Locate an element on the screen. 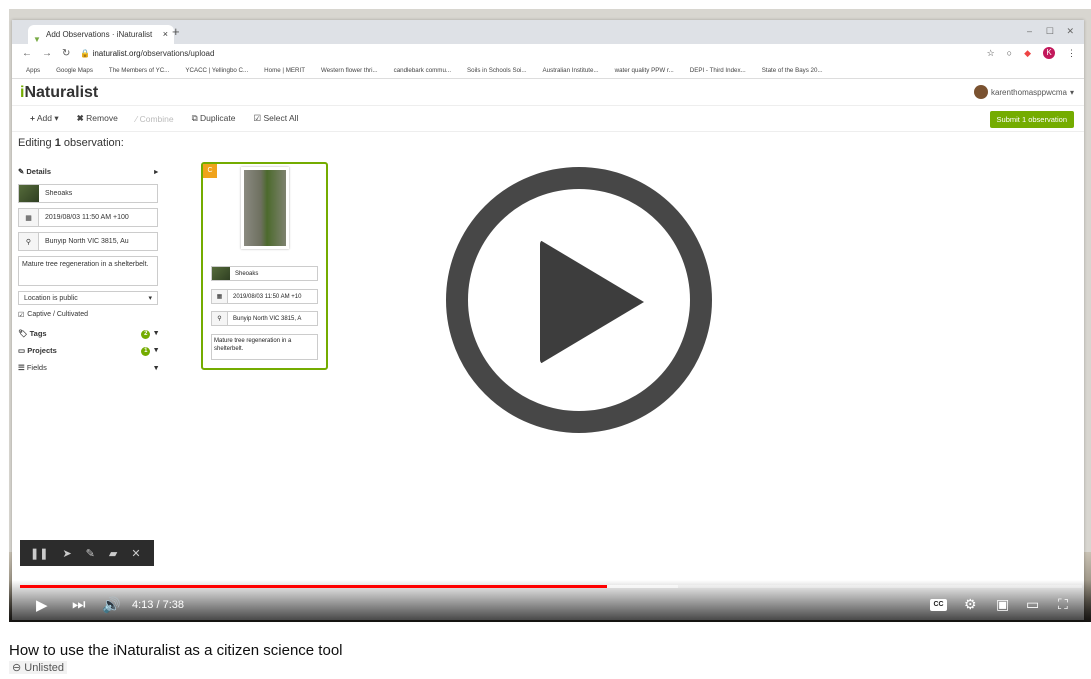 This screenshot has height=679, width=1091. minimize-icon: – is located at coordinates (1029, 31).